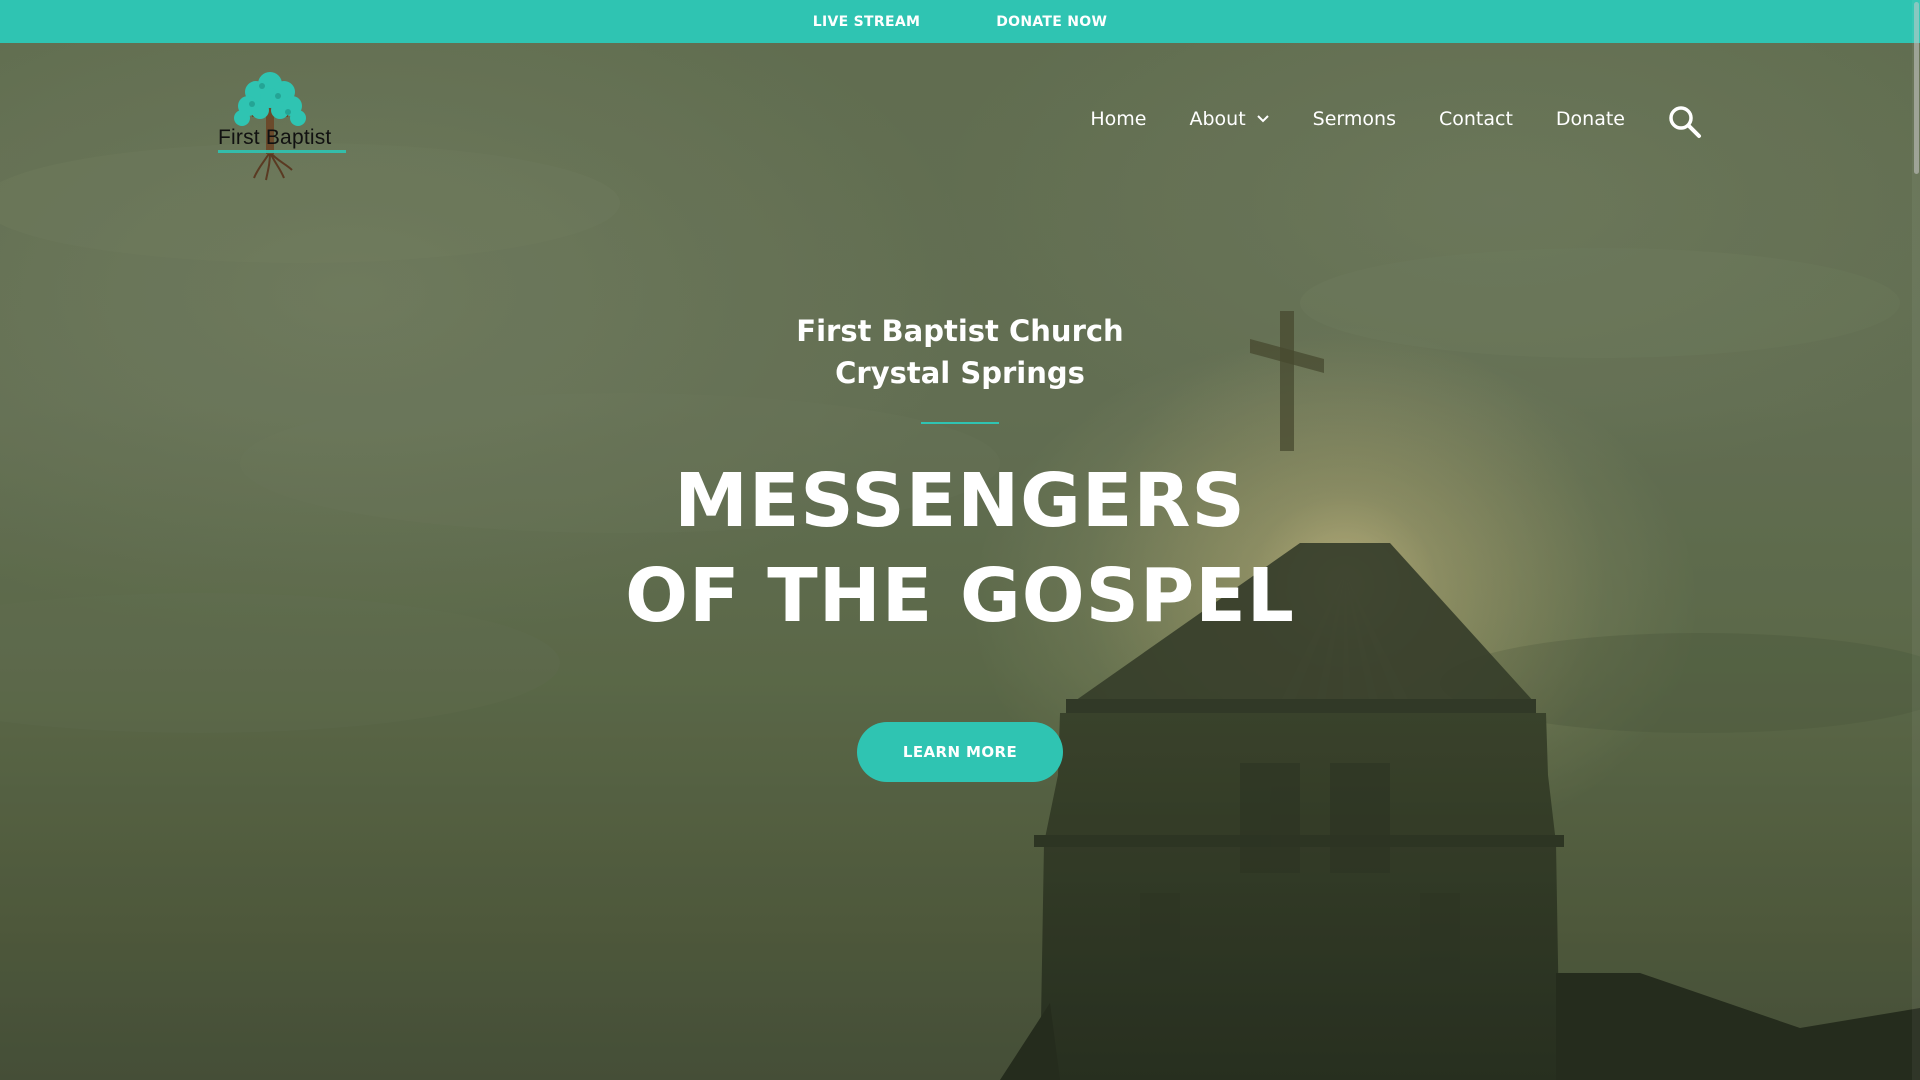  What do you see at coordinates (1262, 119) in the screenshot?
I see `chevron-down-icon` at bounding box center [1262, 119].